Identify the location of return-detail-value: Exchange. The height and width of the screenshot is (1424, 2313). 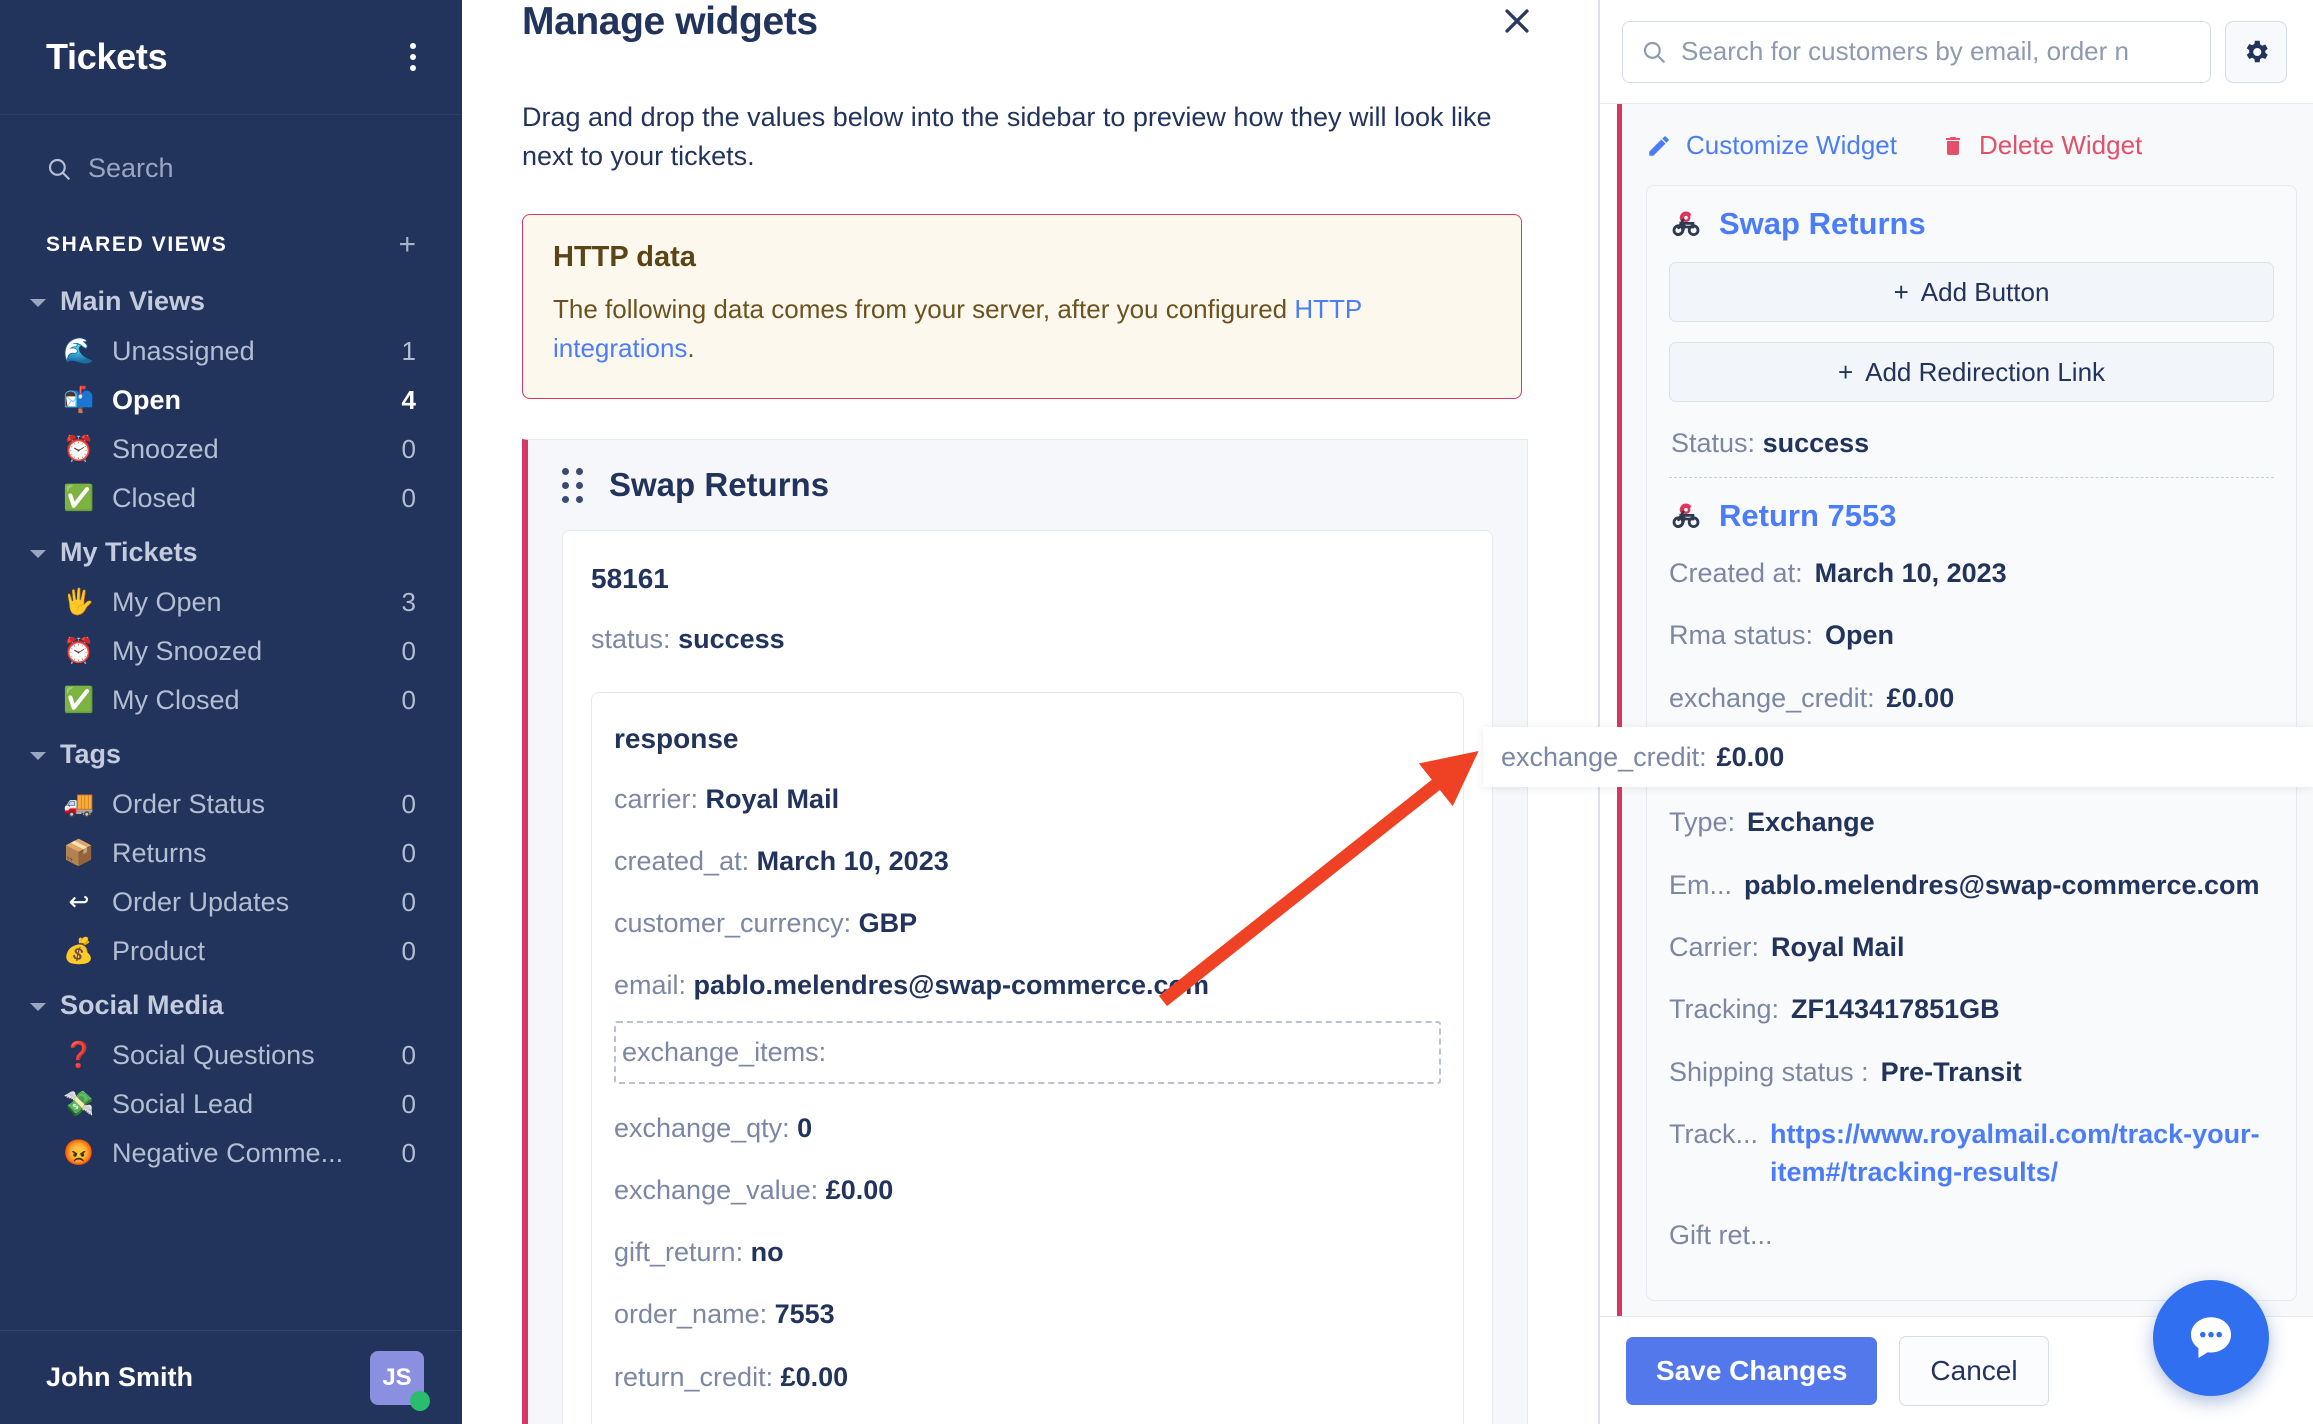
(1811, 822).